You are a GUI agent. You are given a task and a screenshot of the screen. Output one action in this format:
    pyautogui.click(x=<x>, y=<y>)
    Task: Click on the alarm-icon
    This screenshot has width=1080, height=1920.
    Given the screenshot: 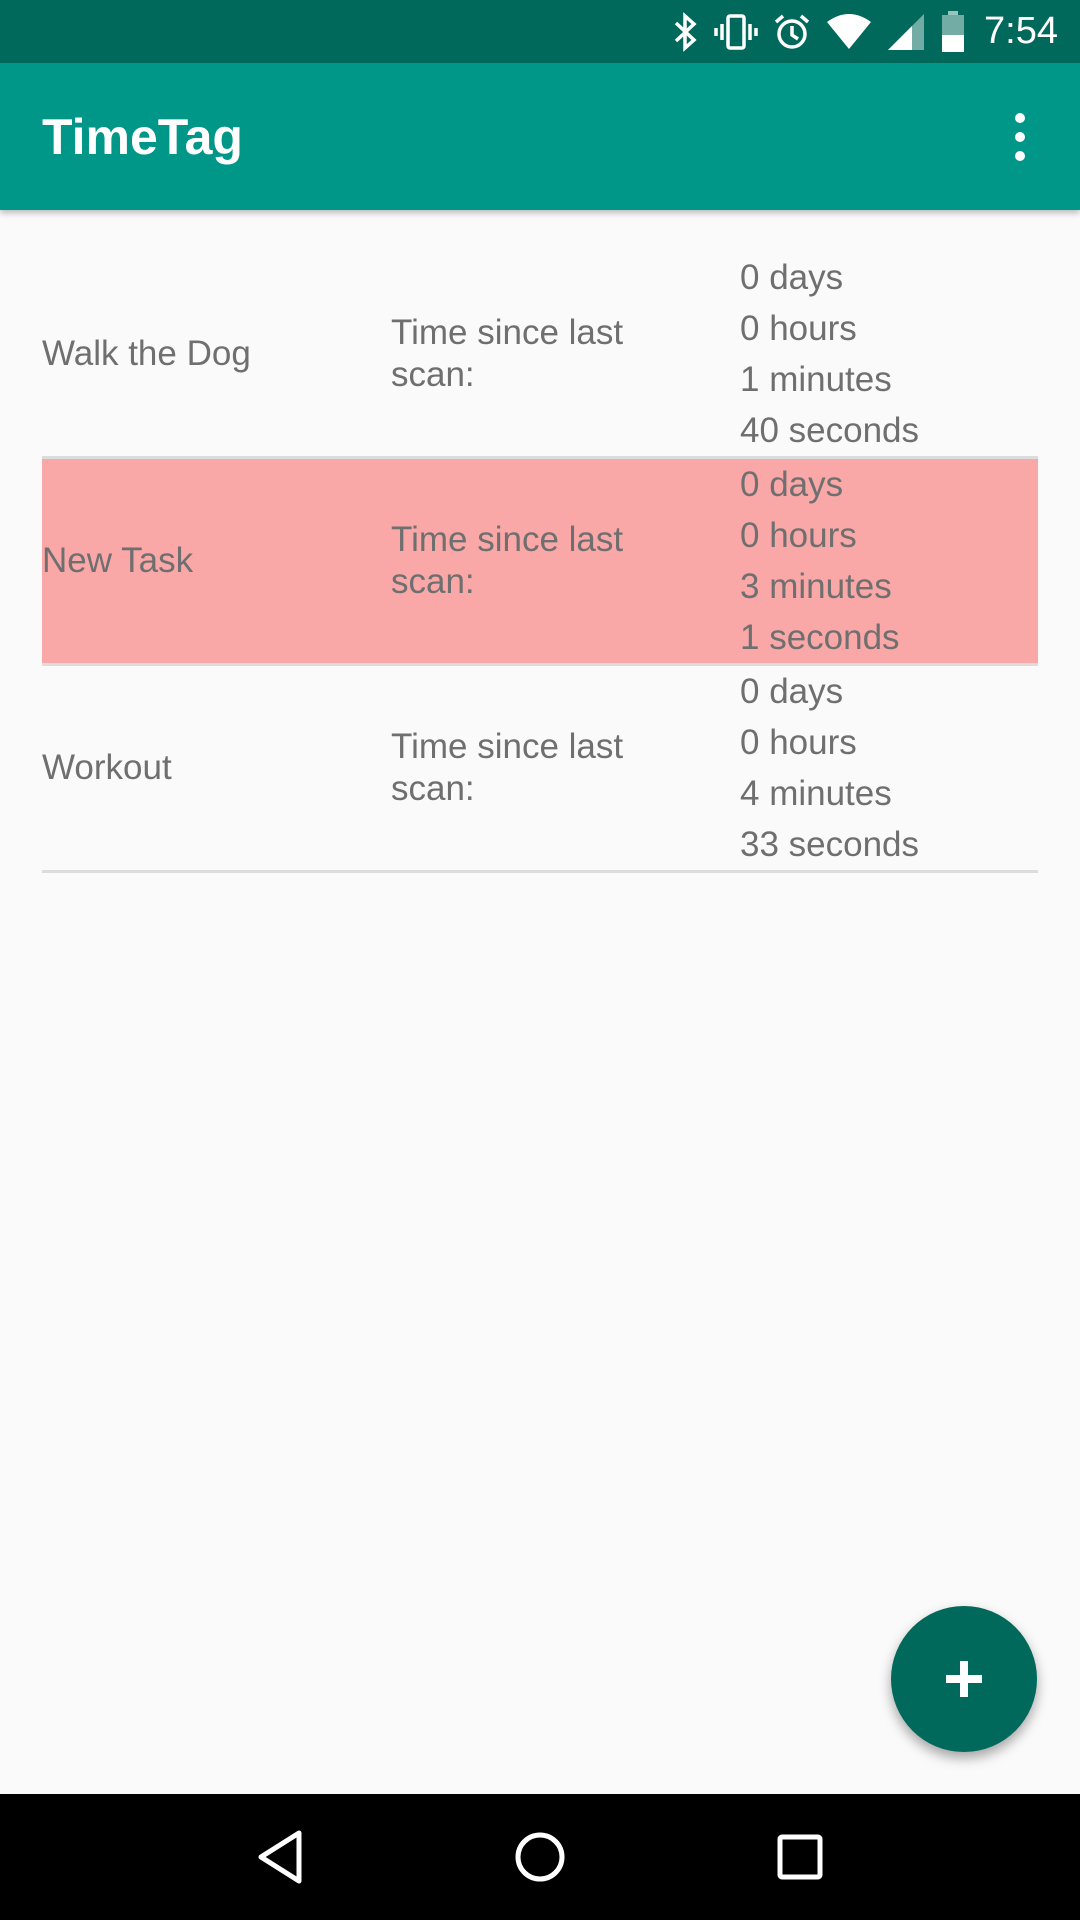 What is the action you would take?
    pyautogui.click(x=792, y=32)
    